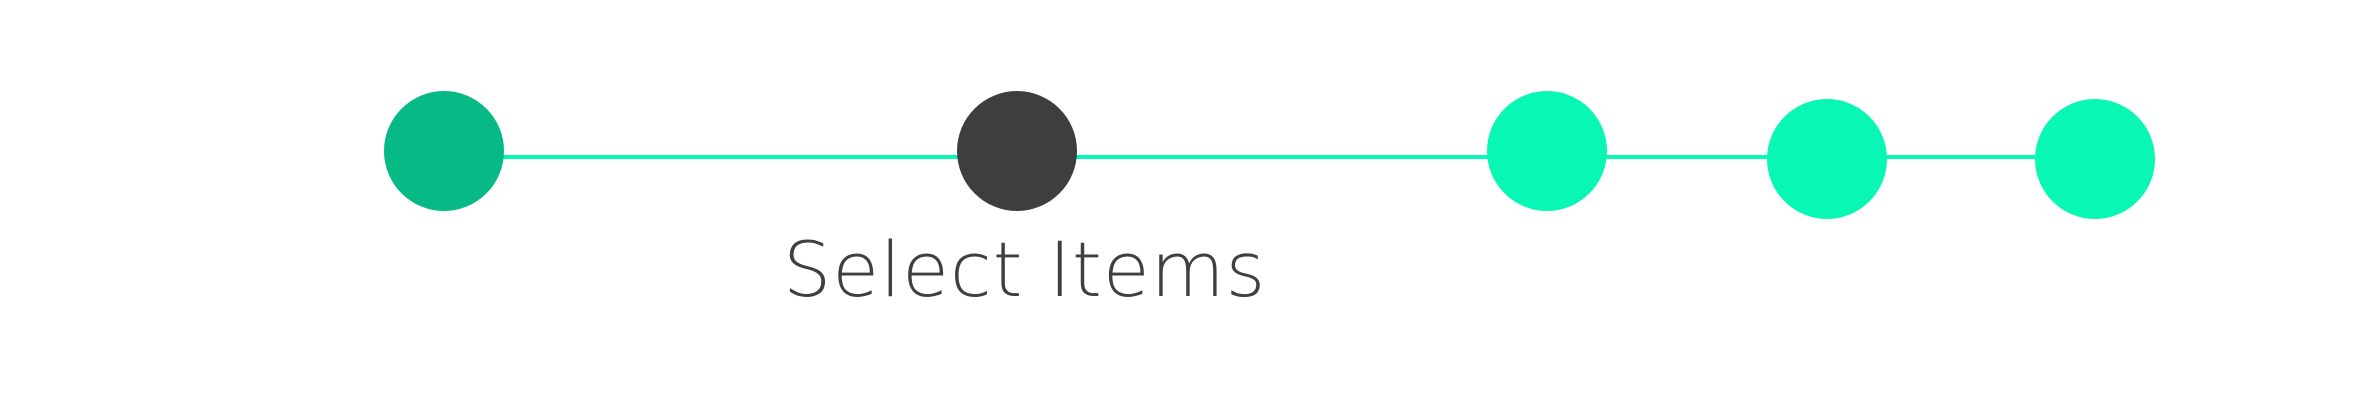 The height and width of the screenshot is (407, 2372). Describe the element at coordinates (1017, 151) in the screenshot. I see `step-2-current` at that location.